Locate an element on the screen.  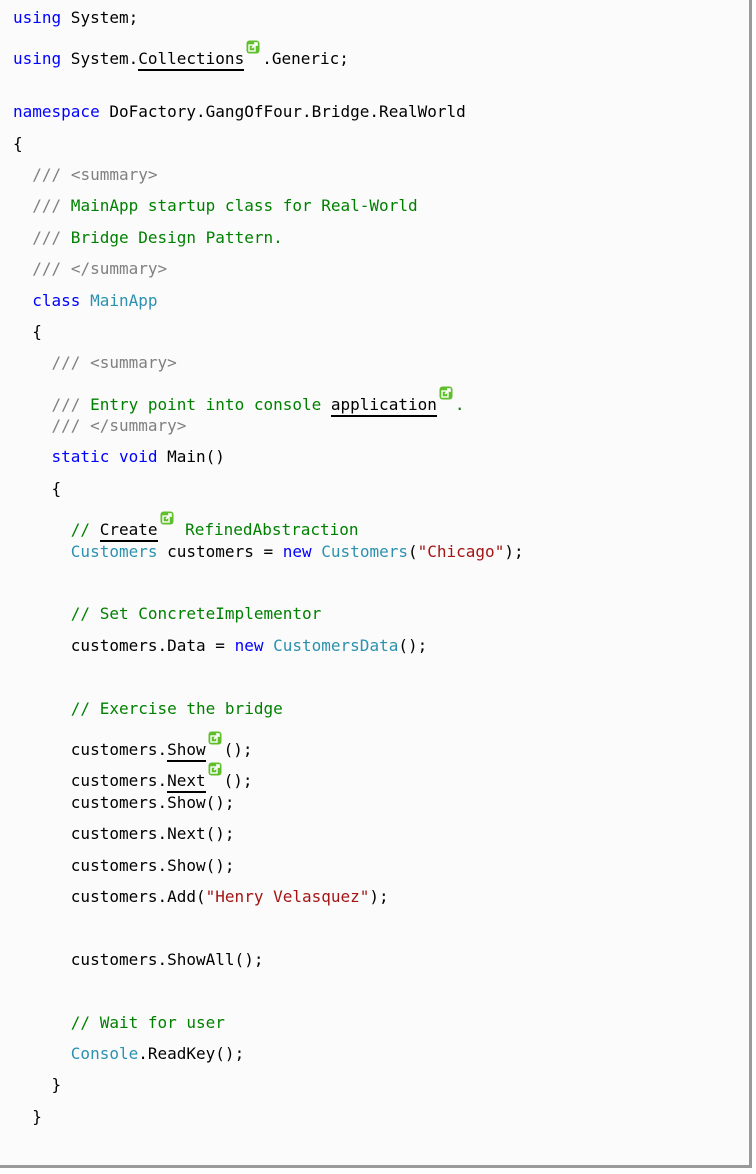
code-token: using is located at coordinates (37, 17).